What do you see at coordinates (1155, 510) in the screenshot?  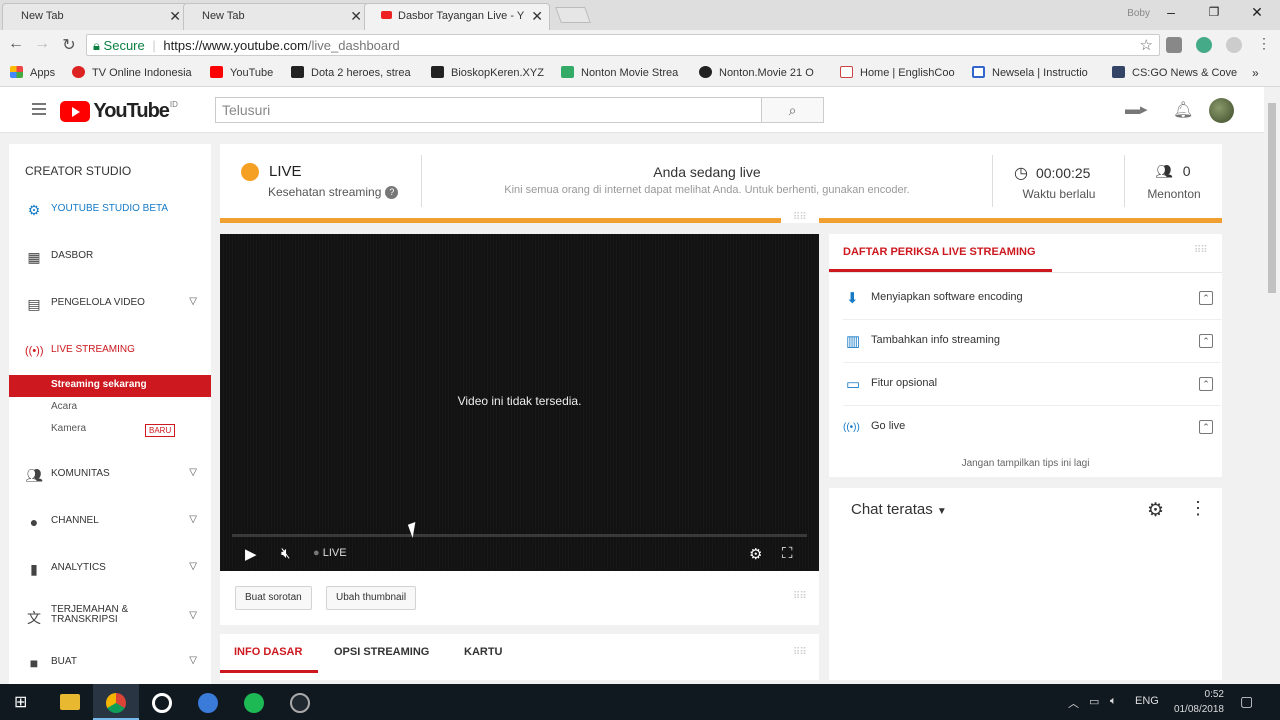 I see `chat-settings-gear-icon: ⚙` at bounding box center [1155, 510].